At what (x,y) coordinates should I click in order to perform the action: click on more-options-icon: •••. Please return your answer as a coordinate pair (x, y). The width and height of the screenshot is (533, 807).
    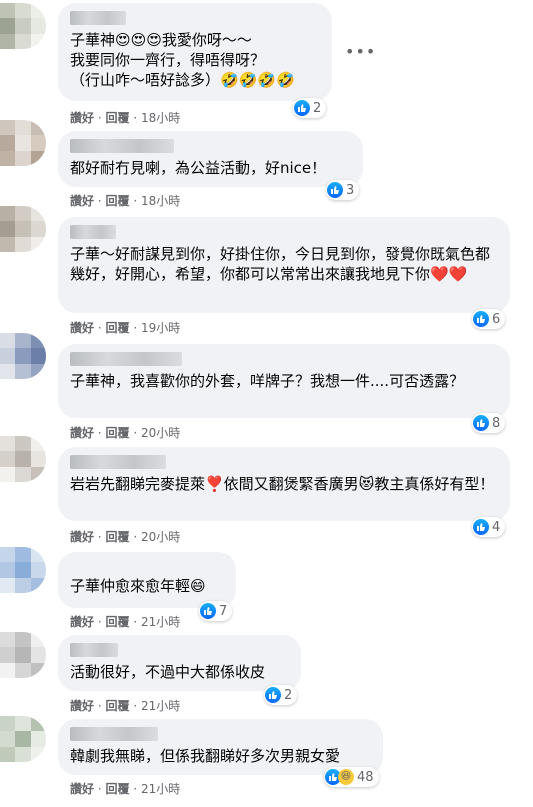
    Looking at the image, I should click on (360, 52).